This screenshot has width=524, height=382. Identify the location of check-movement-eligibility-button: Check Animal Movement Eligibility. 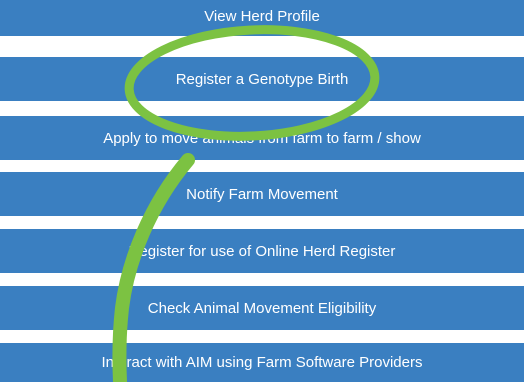
(262, 308).